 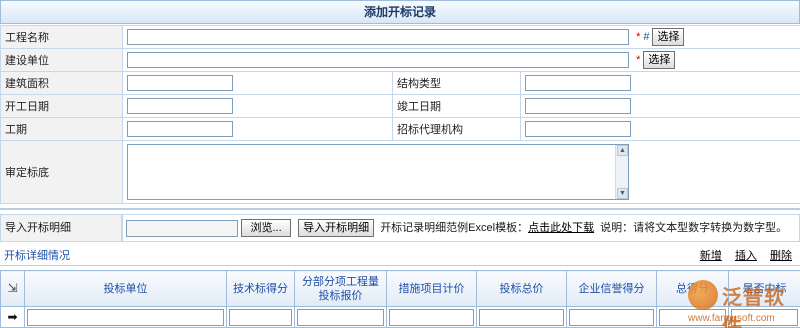 What do you see at coordinates (561, 228) in the screenshot?
I see `download-template-link: 点击此处下载` at bounding box center [561, 228].